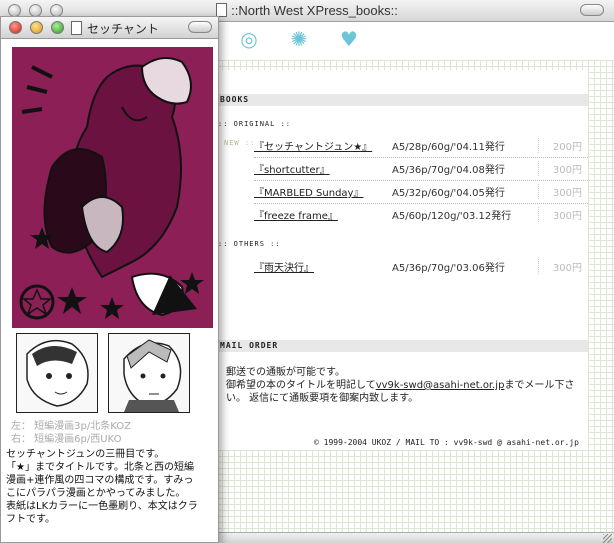 The width and height of the screenshot is (614, 543). What do you see at coordinates (448, 170) in the screenshot?
I see `book-spec: A5/36p/70g/'04.08発行` at bounding box center [448, 170].